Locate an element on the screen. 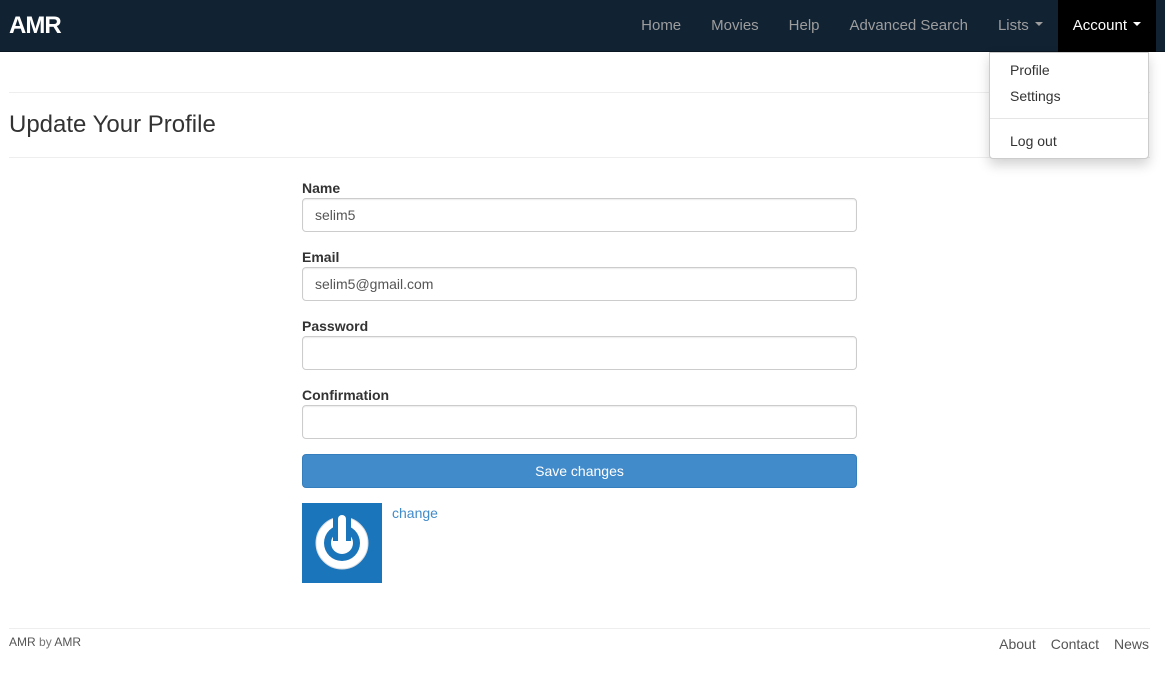  footer-contact-link: Contact is located at coordinates (1075, 644).